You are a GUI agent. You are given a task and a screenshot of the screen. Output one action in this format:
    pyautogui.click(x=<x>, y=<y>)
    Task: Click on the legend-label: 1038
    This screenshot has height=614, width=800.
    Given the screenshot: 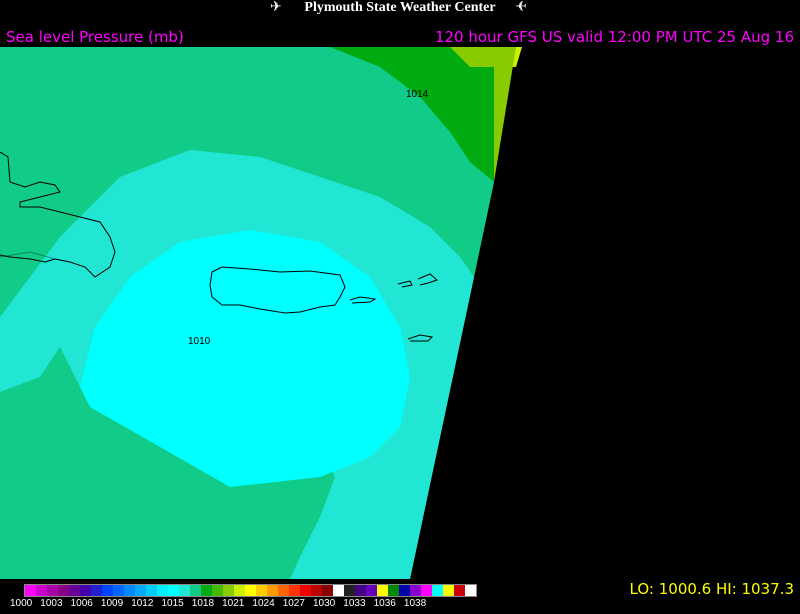 What is the action you would take?
    pyautogui.click(x=415, y=603)
    